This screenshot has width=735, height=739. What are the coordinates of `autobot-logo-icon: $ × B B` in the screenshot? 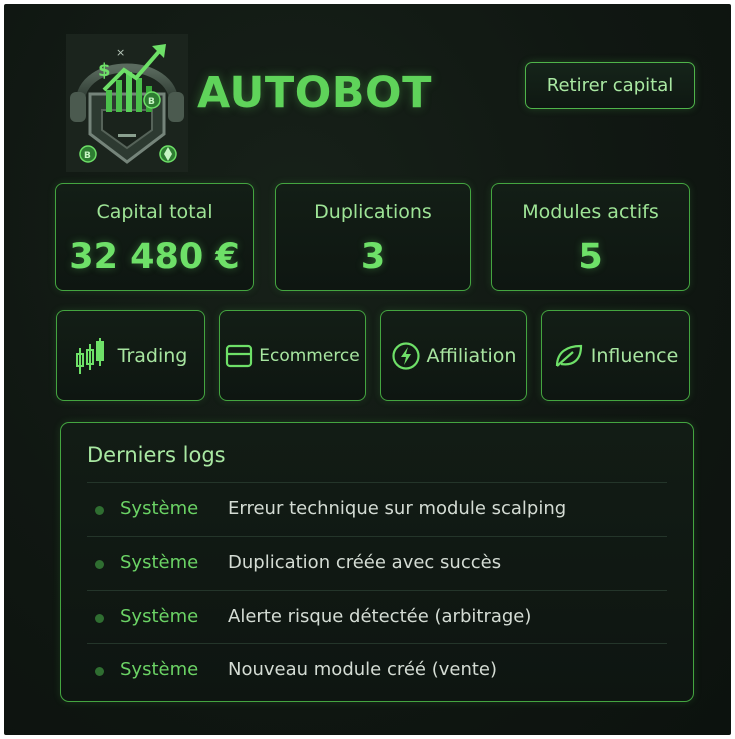 It's located at (127, 103).